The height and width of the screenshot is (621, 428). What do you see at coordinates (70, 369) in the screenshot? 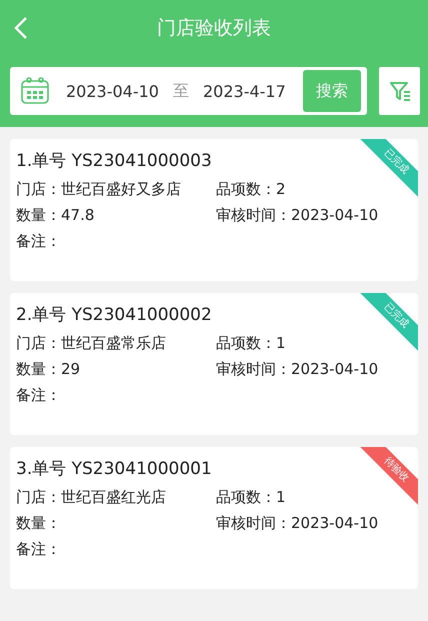
I see `quantity: 29` at bounding box center [70, 369].